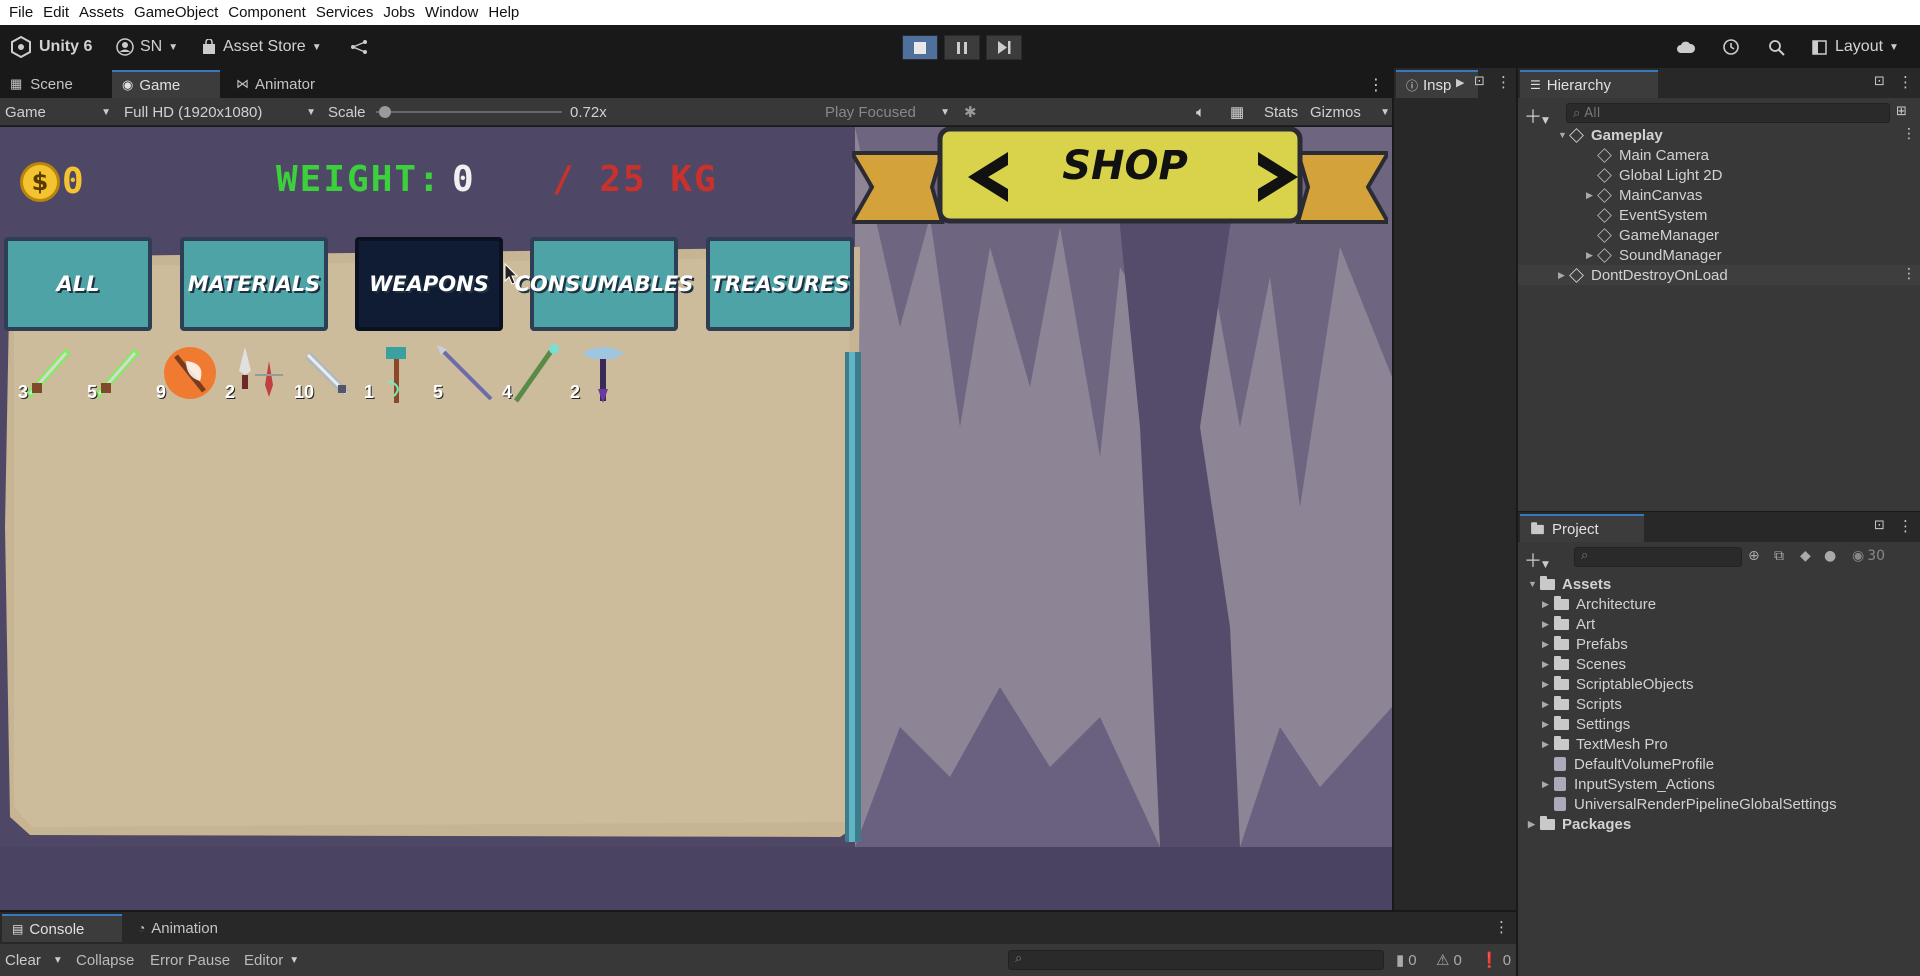 Image resolution: width=1920 pixels, height=976 pixels. Describe the element at coordinates (1647, 155) in the screenshot. I see `hierarchy-row-main-camera: Main Camera` at that location.